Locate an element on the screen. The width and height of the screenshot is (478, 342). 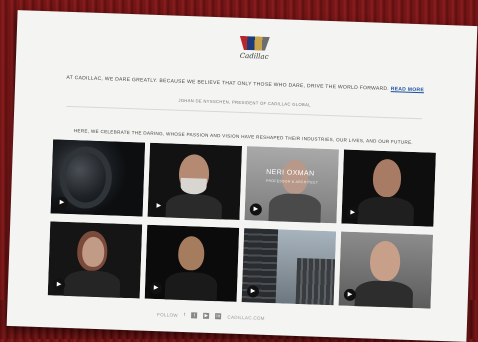
video-tile-man-portrait: ▶ is located at coordinates (388, 188).